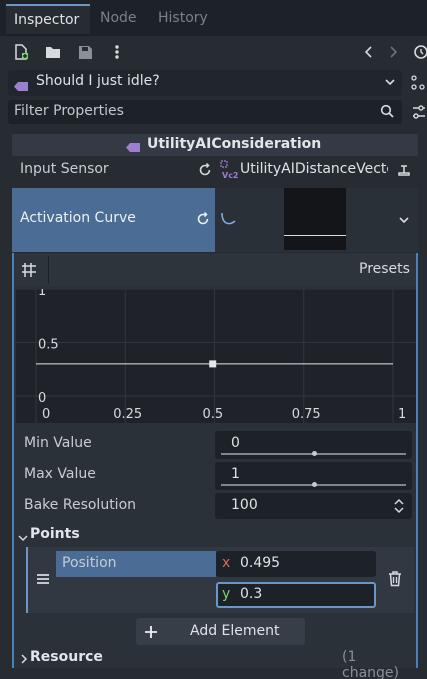  What do you see at coordinates (203, 220) in the screenshot?
I see `revert-curve-icon` at bounding box center [203, 220].